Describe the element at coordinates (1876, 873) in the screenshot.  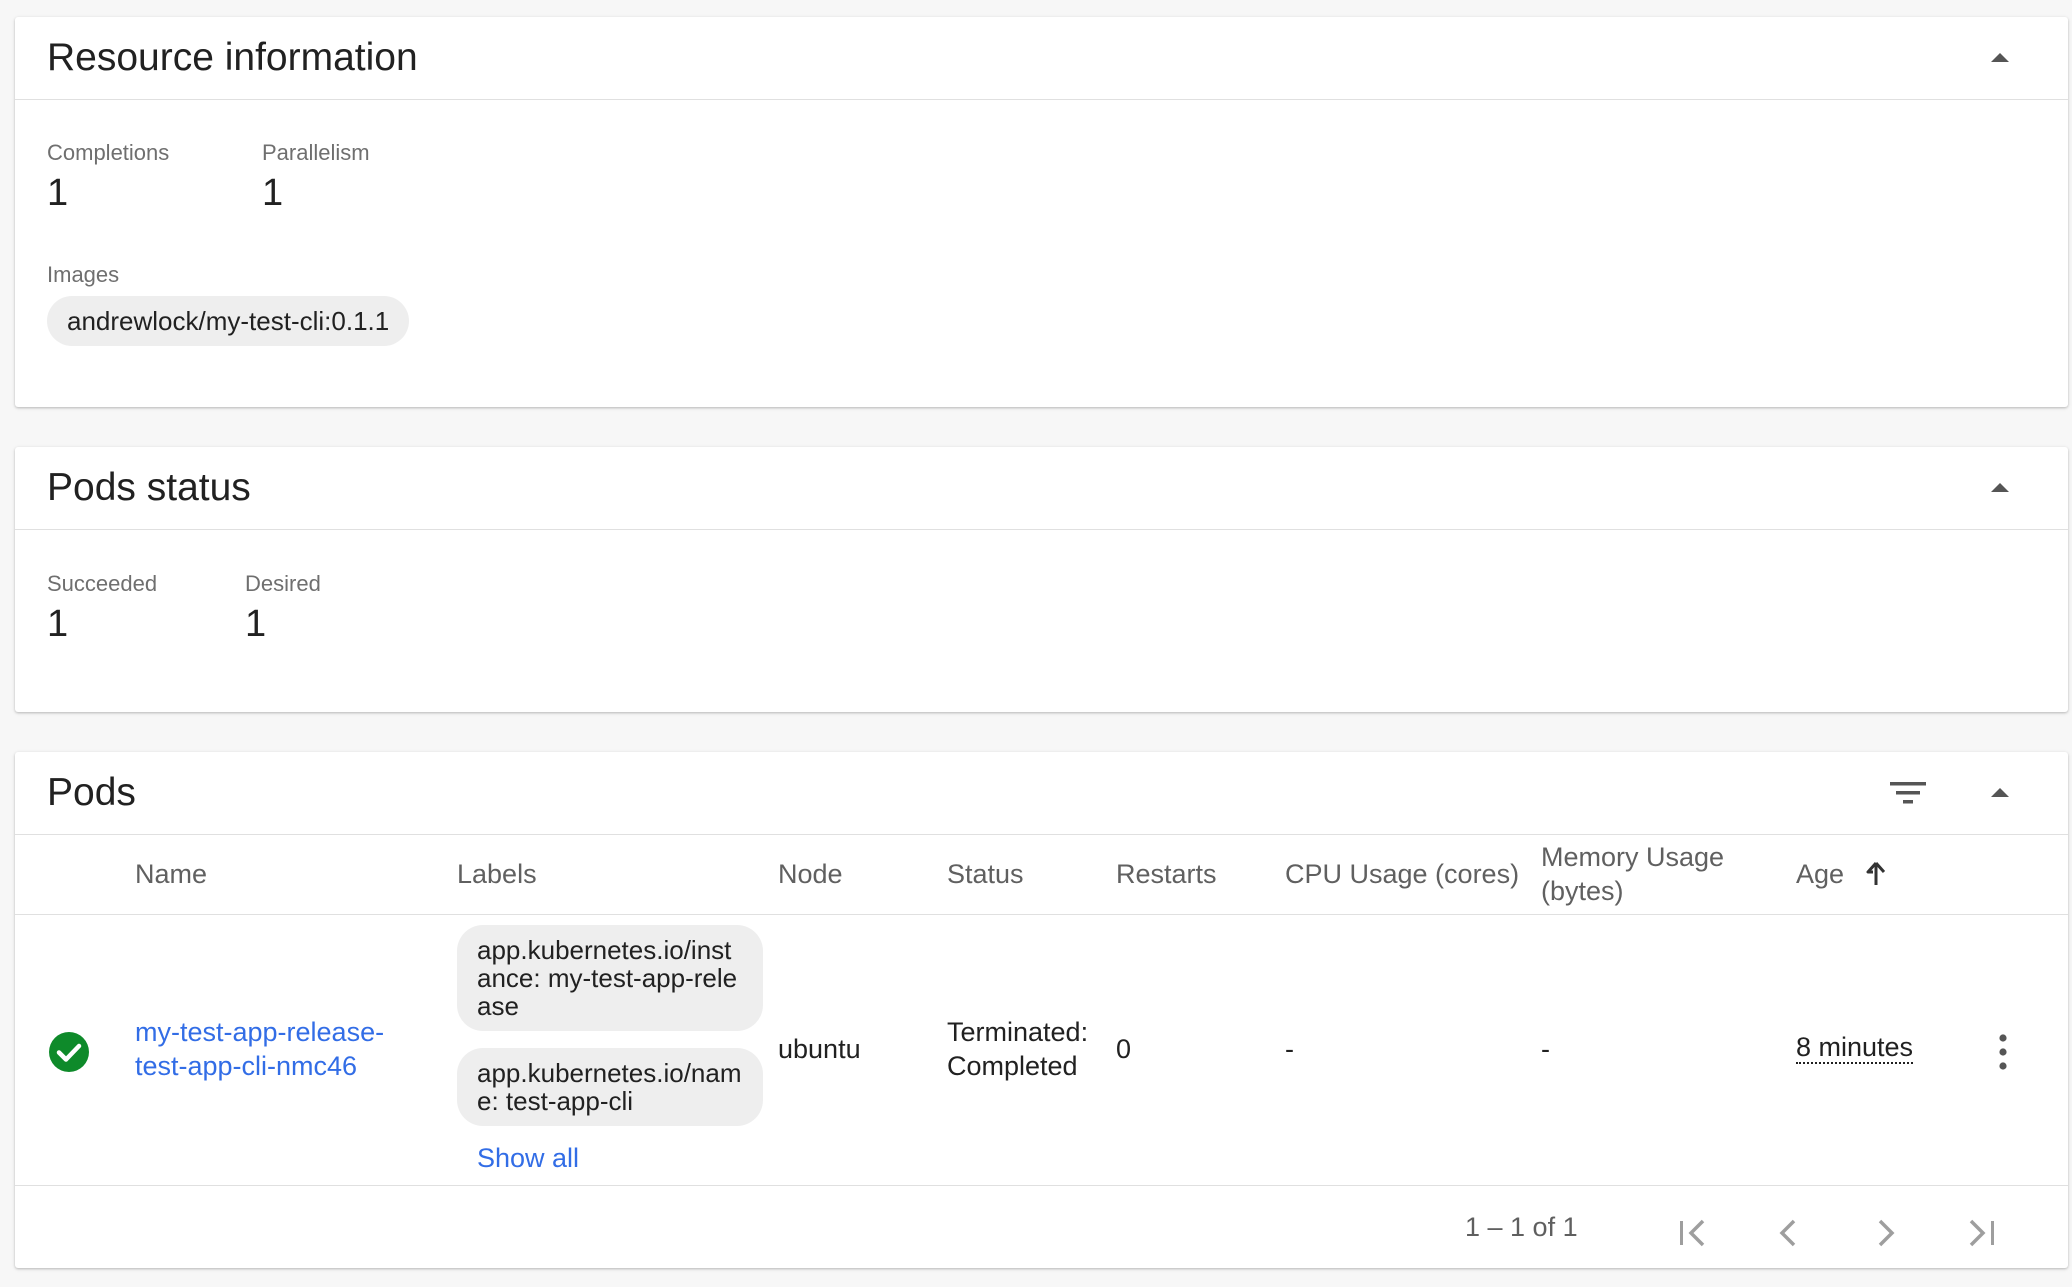
I see `sort-ascending-icon` at that location.